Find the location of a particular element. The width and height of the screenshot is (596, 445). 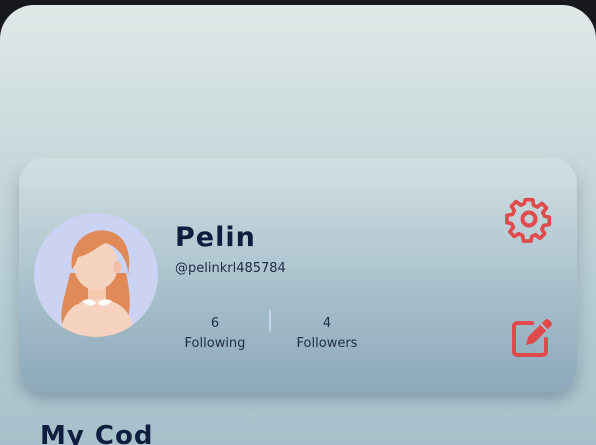

avatar is located at coordinates (96, 275).